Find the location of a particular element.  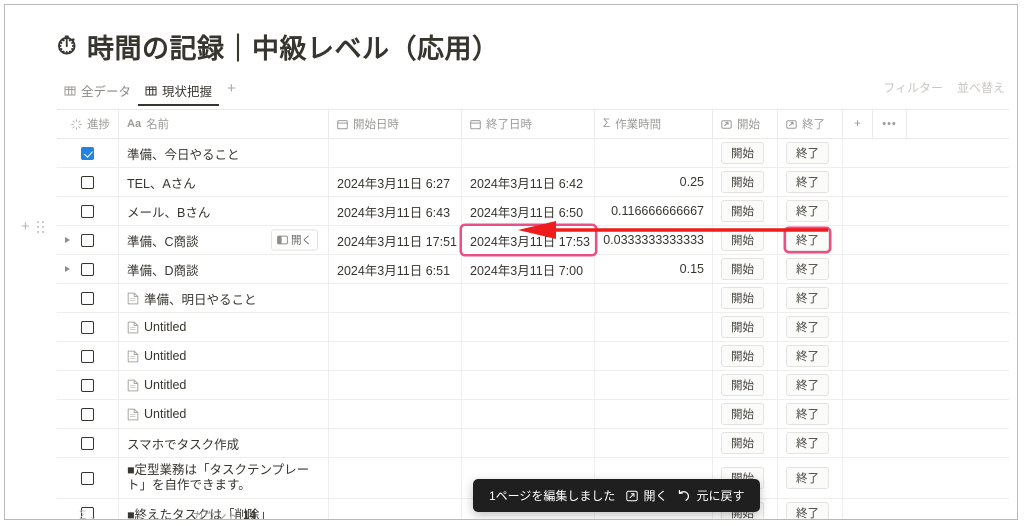

cell-duration: 0.15 is located at coordinates (654, 269).